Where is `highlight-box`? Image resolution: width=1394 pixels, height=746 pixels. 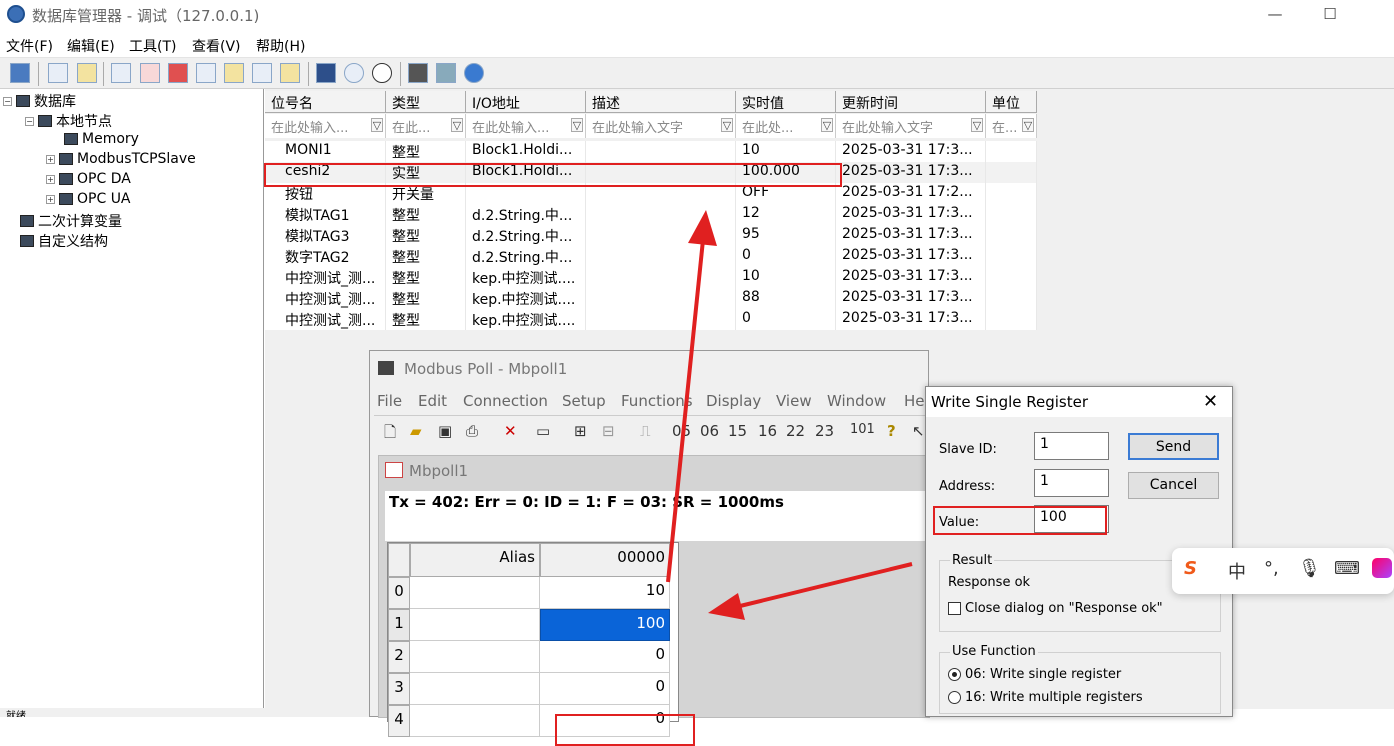 highlight-box is located at coordinates (625, 730).